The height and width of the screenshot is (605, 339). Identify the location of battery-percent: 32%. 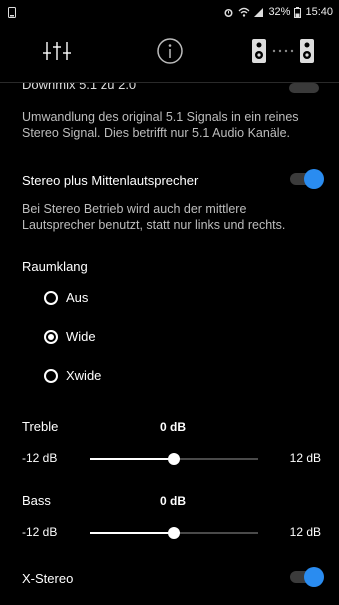
(279, 12).